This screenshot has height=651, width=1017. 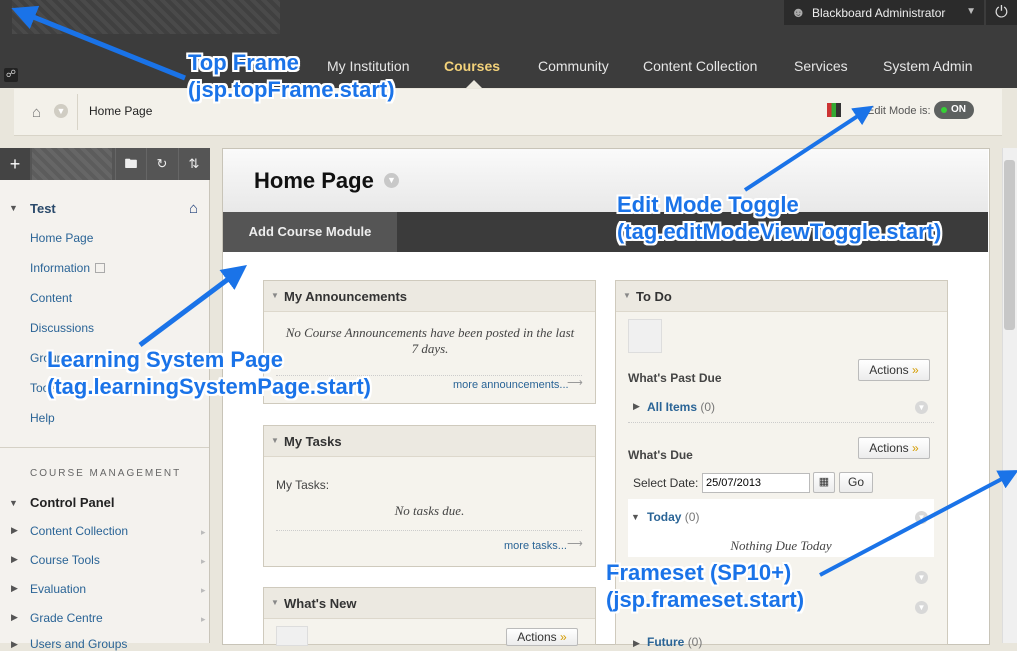 What do you see at coordinates (705, 599) in the screenshot?
I see `annotation-subtitle: (jsp.frameset.start)` at bounding box center [705, 599].